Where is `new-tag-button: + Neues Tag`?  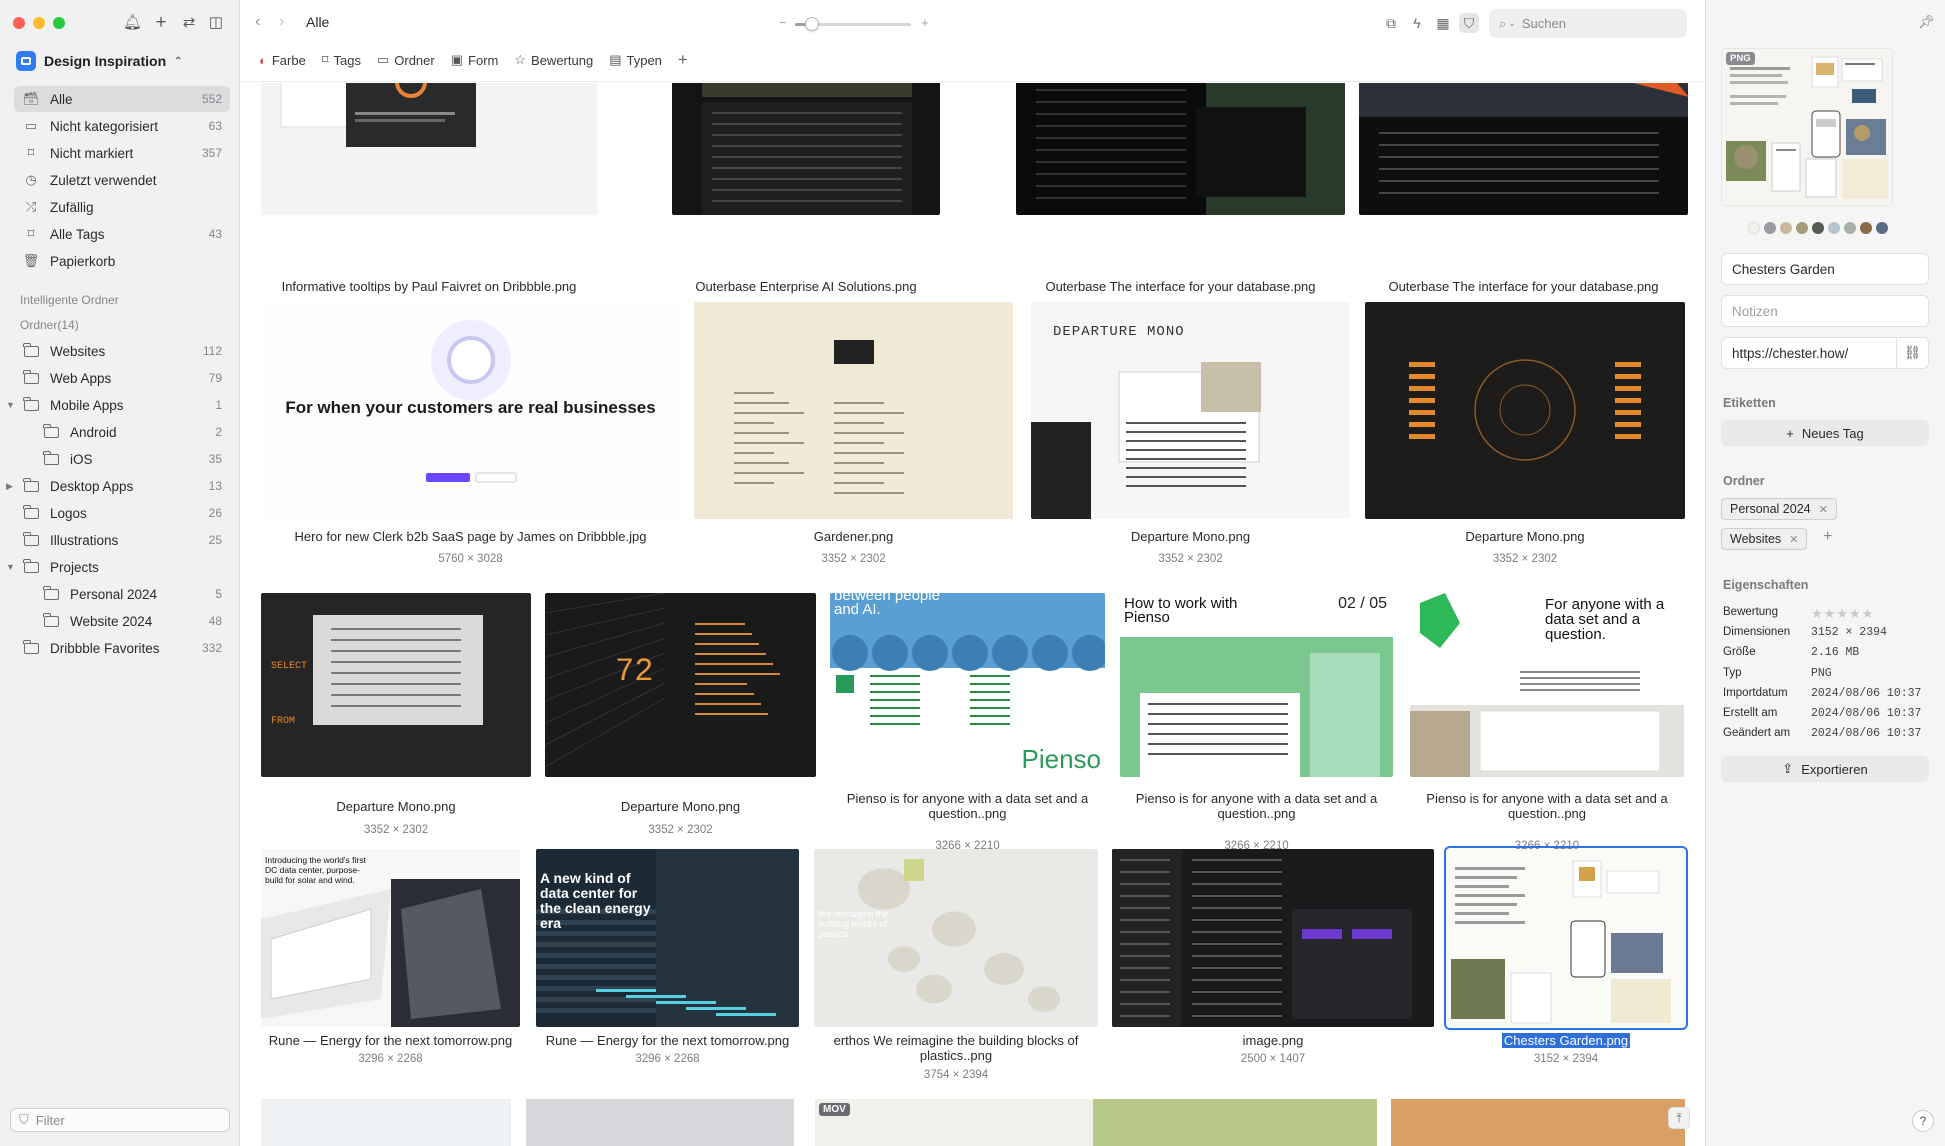
new-tag-button: + Neues Tag is located at coordinates (1825, 433).